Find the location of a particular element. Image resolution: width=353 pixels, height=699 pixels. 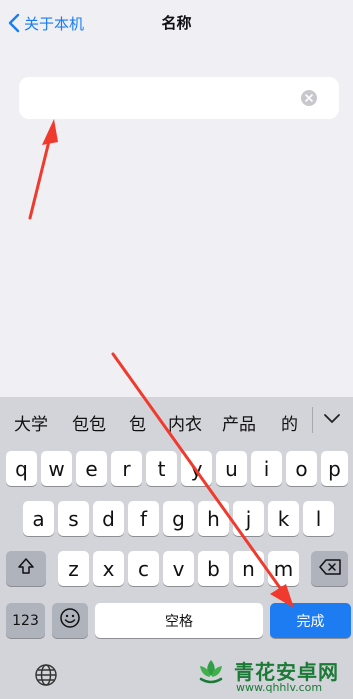

key-m: m is located at coordinates (283, 568).